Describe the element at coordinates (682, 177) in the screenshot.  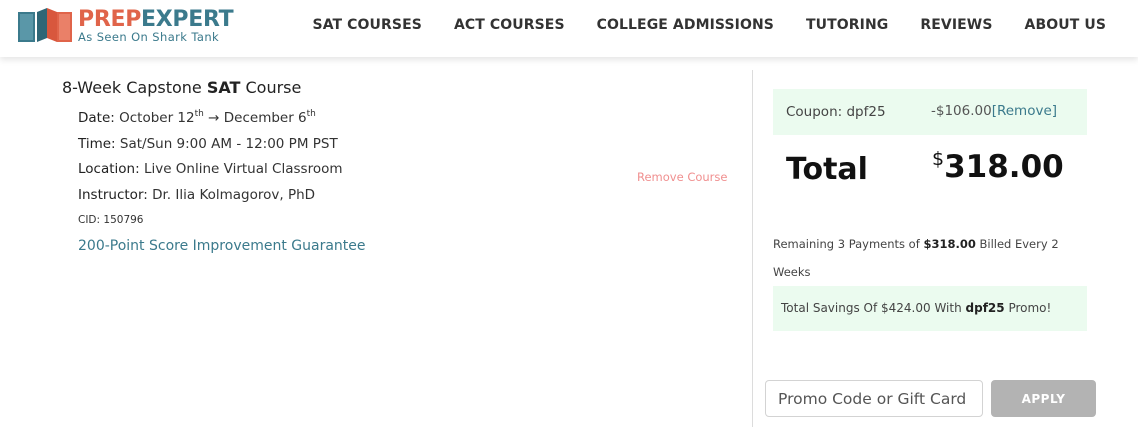
I see `remove-course-link: Remove Course` at that location.